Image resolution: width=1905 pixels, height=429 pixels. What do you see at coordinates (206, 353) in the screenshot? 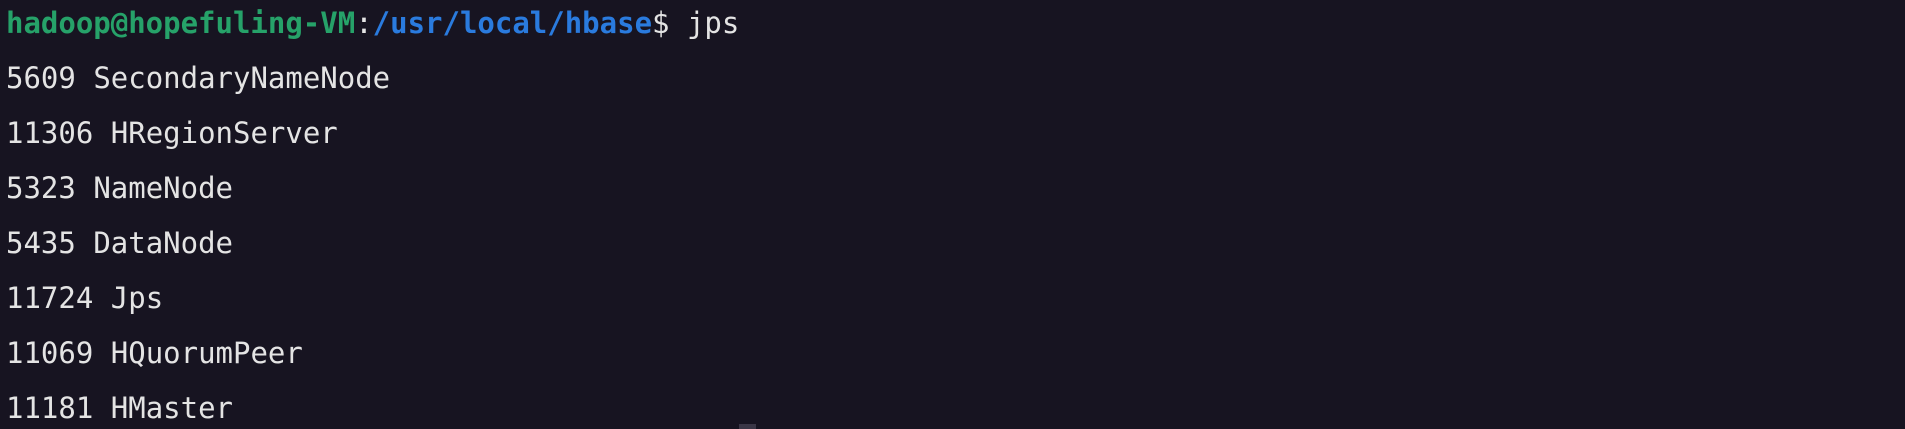
I see `process-name: HQuorumPeer` at bounding box center [206, 353].